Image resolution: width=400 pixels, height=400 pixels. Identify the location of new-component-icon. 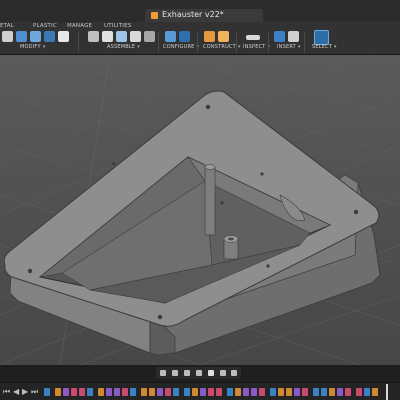
(93, 36).